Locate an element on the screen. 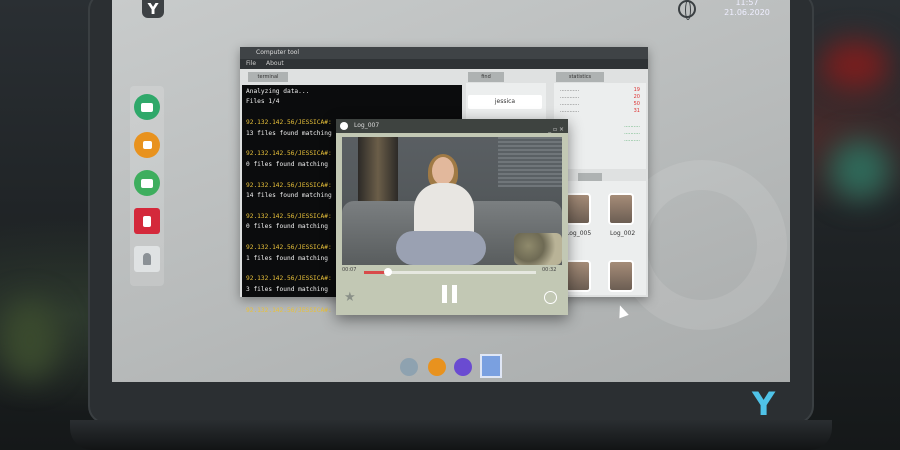 The image size is (900, 450). lock-taskbar-icon is located at coordinates (437, 367).